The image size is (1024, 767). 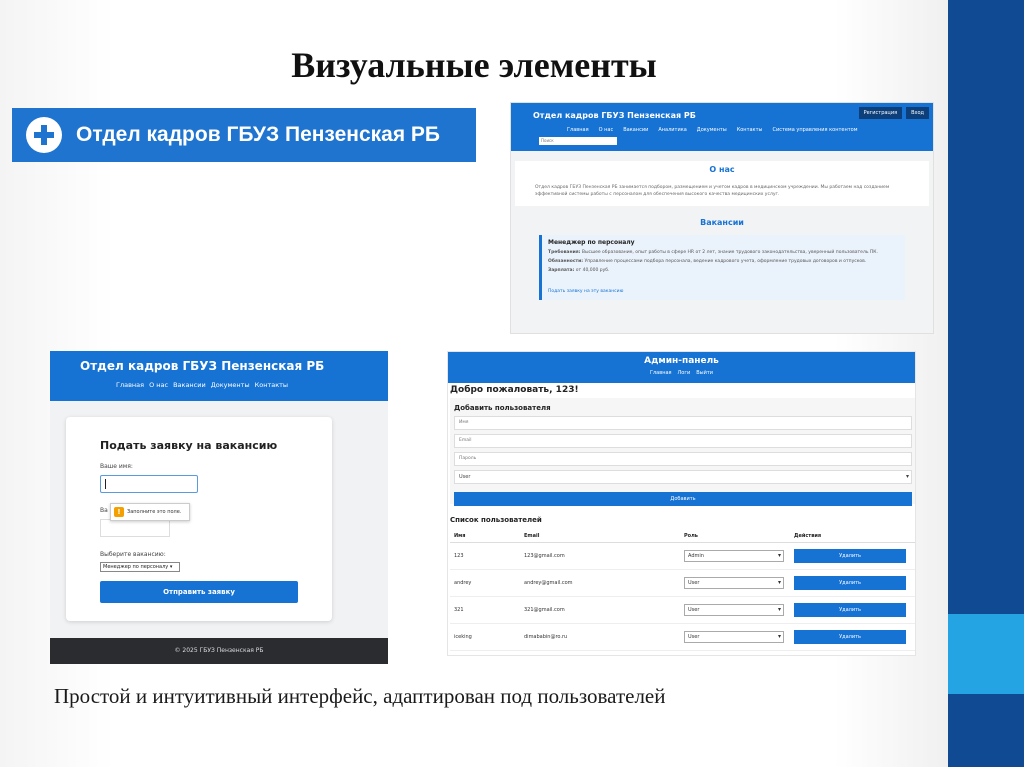 I want to click on right-decor-accent, so click(x=986, y=654).